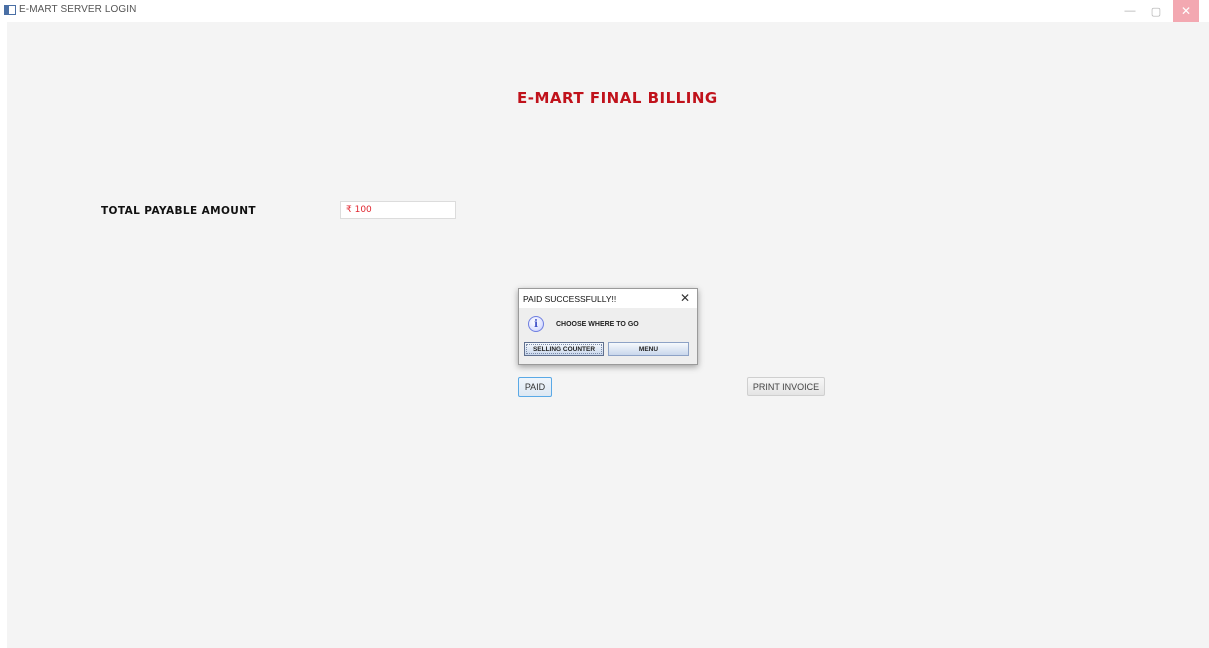 The height and width of the screenshot is (648, 1209). What do you see at coordinates (570, 299) in the screenshot?
I see `dialog-title: PAID SUCCESSFULLY!!` at bounding box center [570, 299].